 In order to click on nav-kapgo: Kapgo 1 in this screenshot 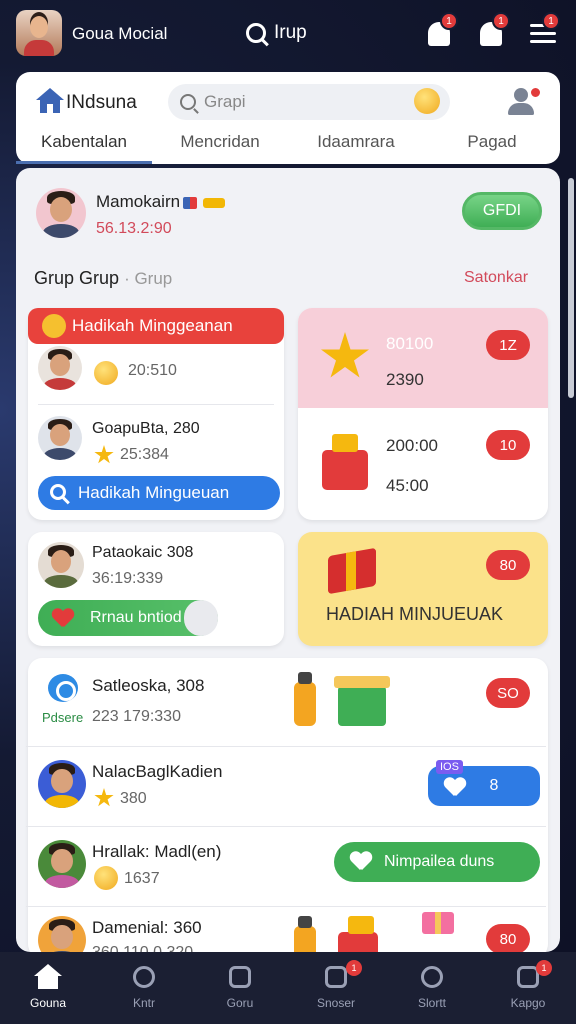, I will do `click(528, 988)`.